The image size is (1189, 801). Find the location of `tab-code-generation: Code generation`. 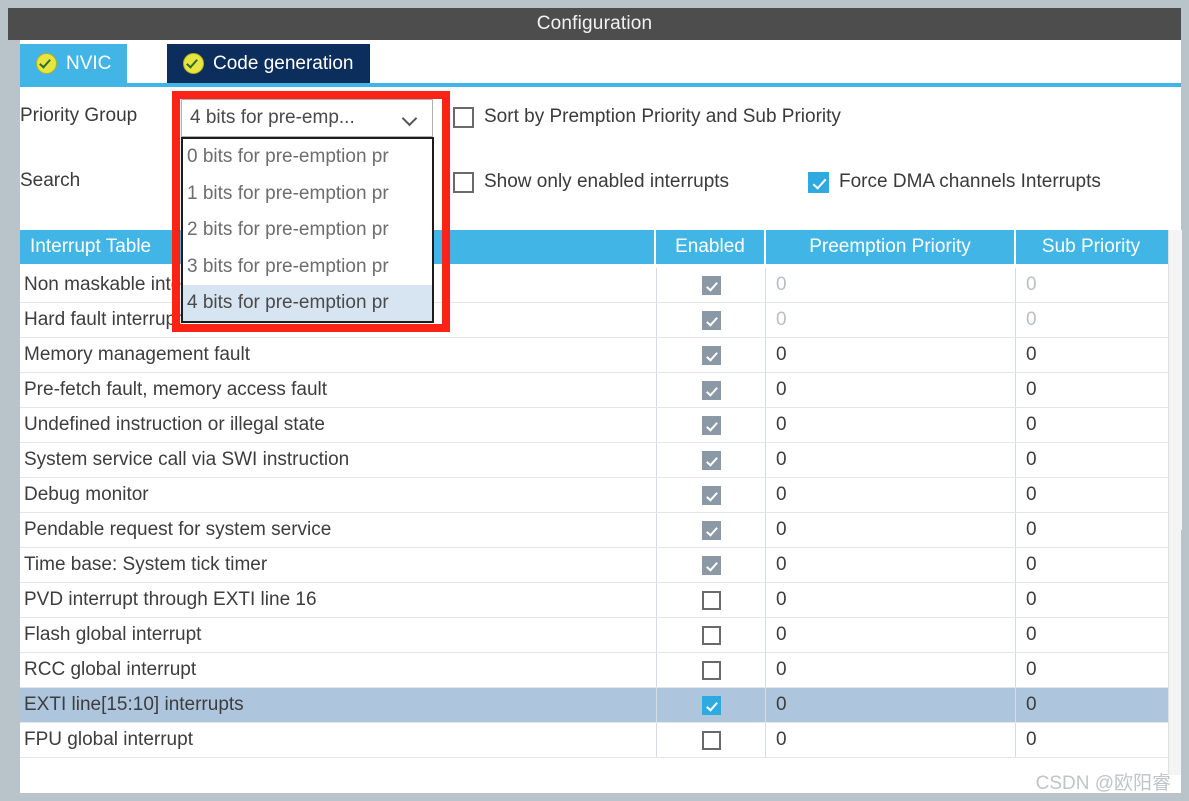

tab-code-generation: Code generation is located at coordinates (268, 63).